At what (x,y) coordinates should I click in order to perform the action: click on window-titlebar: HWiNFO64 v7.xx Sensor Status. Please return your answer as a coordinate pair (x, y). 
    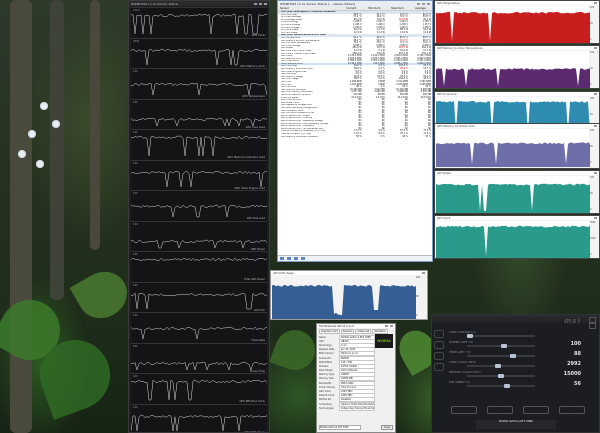
    Looking at the image, I should click on (199, 3).